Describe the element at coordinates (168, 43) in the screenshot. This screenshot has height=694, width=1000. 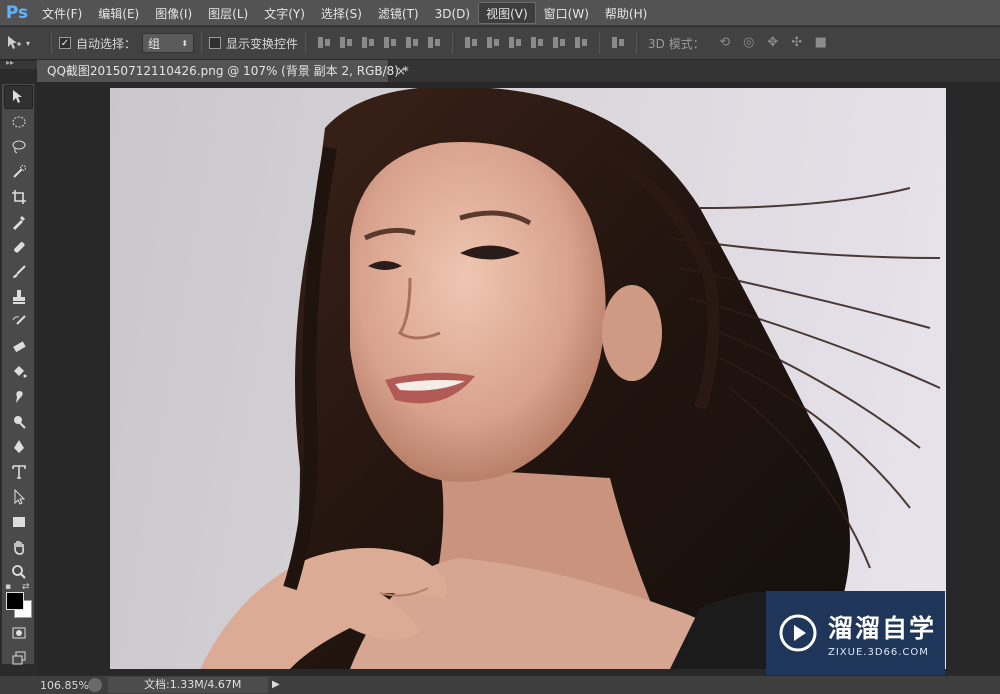
I see `auto-select-target-dropdown: 组 ⬍` at that location.